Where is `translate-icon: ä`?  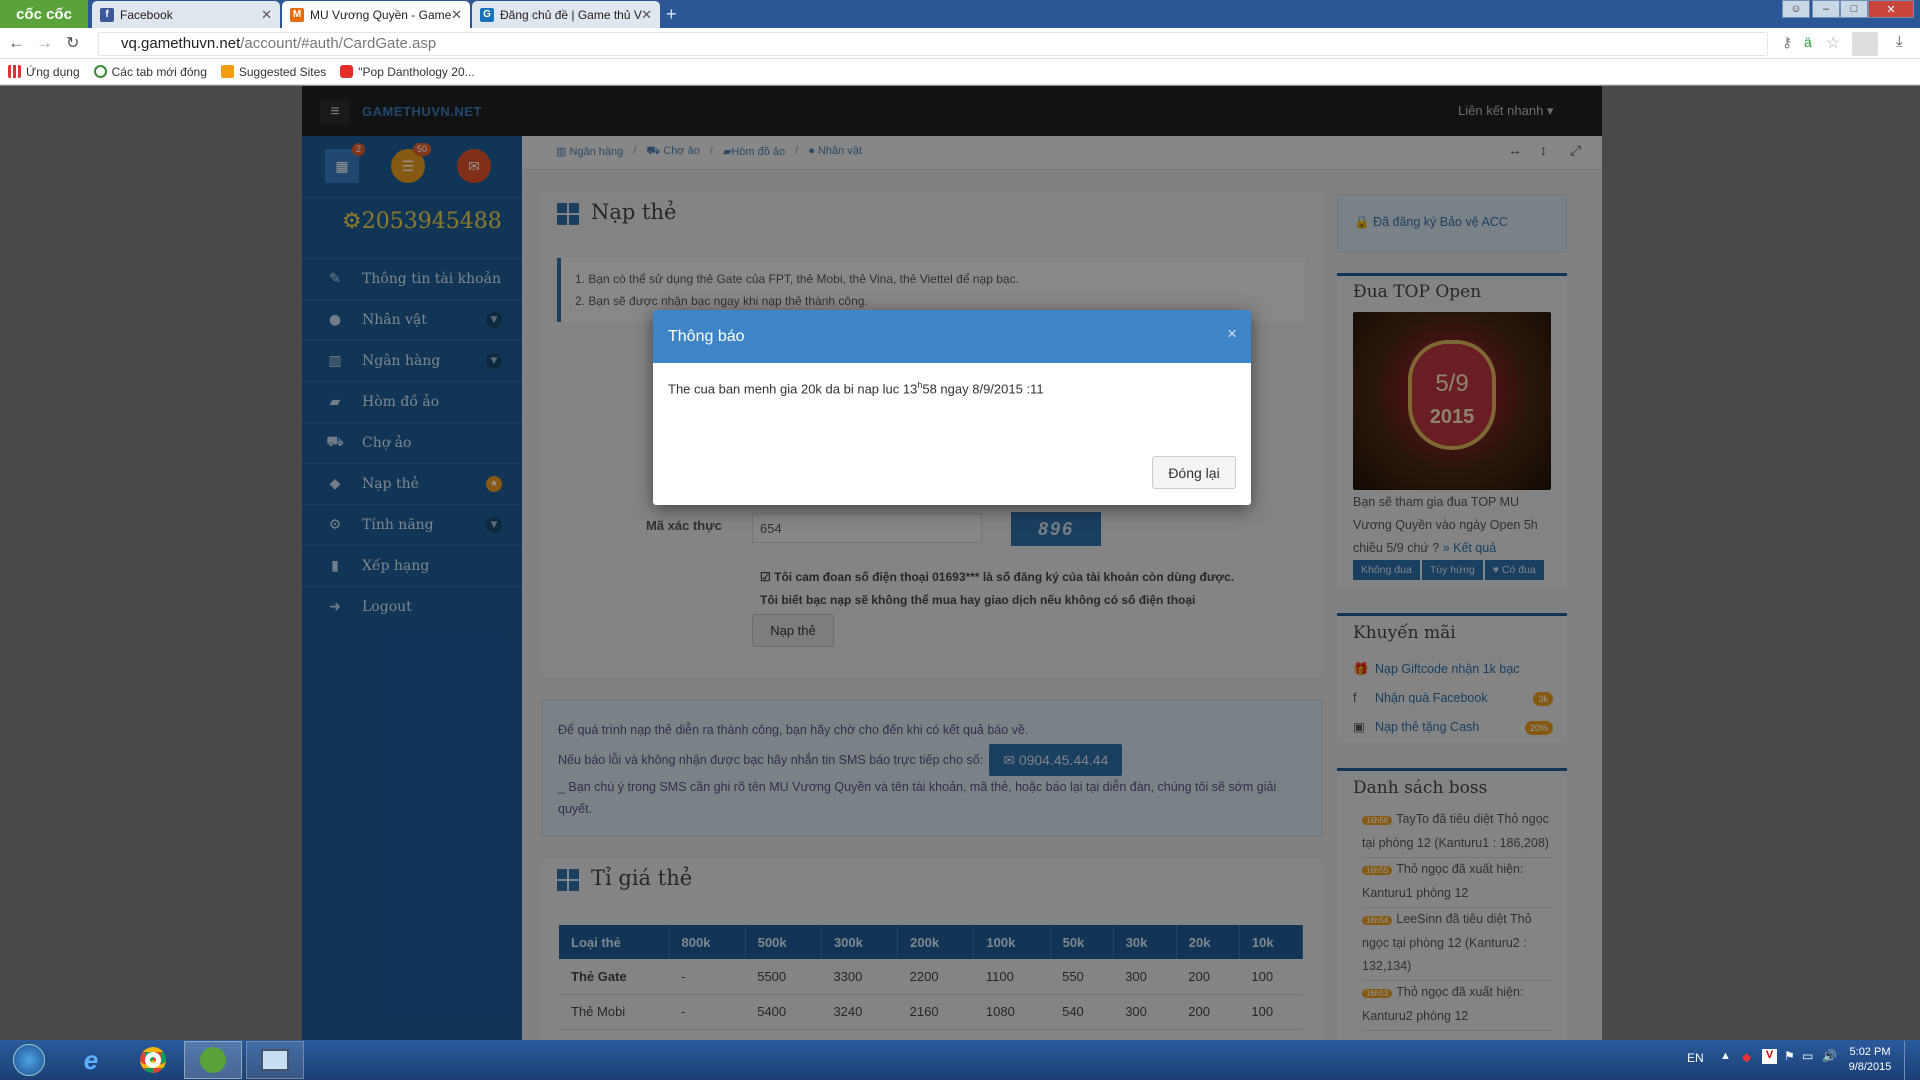 translate-icon: ä is located at coordinates (1808, 42).